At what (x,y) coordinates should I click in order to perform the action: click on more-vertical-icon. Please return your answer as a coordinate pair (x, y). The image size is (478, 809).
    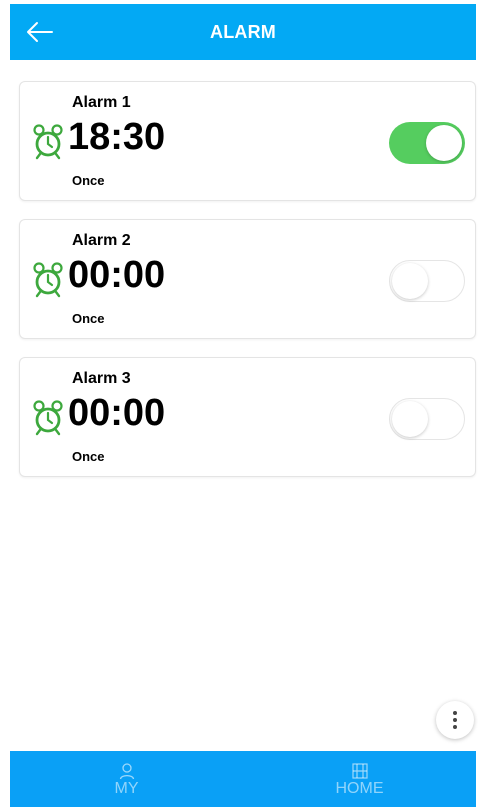
    Looking at the image, I should click on (455, 720).